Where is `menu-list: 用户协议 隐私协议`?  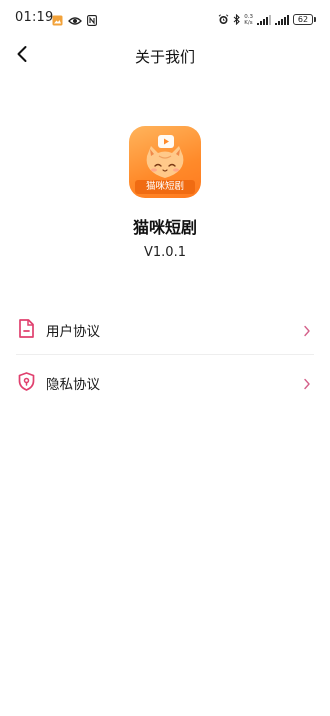
menu-list: 用户协议 隐私协议 is located at coordinates (165, 355).